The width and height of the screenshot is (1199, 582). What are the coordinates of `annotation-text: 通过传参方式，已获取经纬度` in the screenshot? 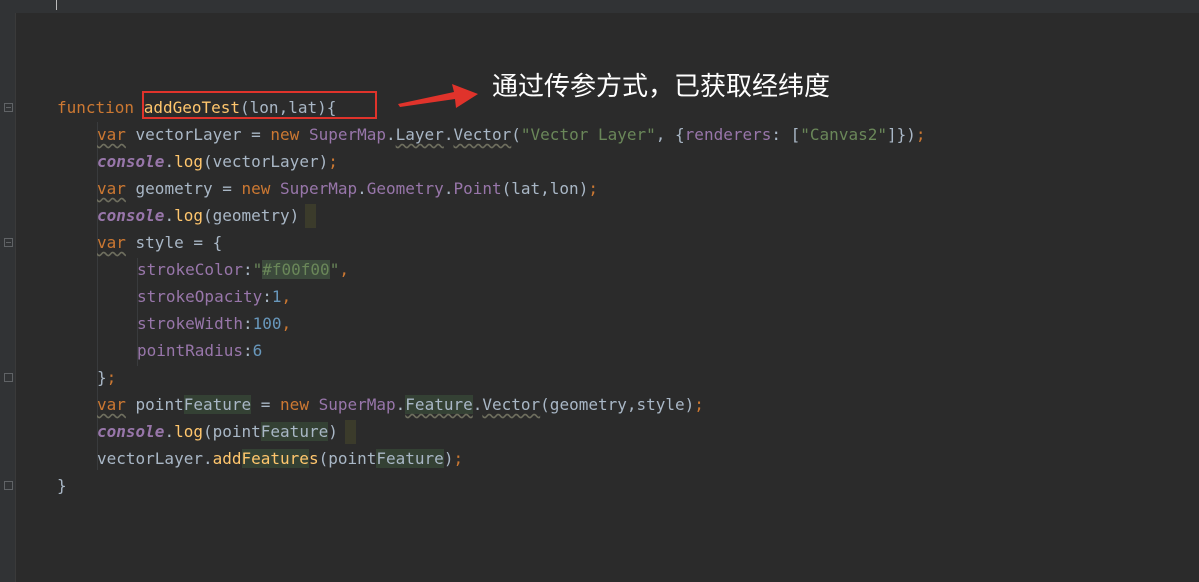 It's located at (661, 87).